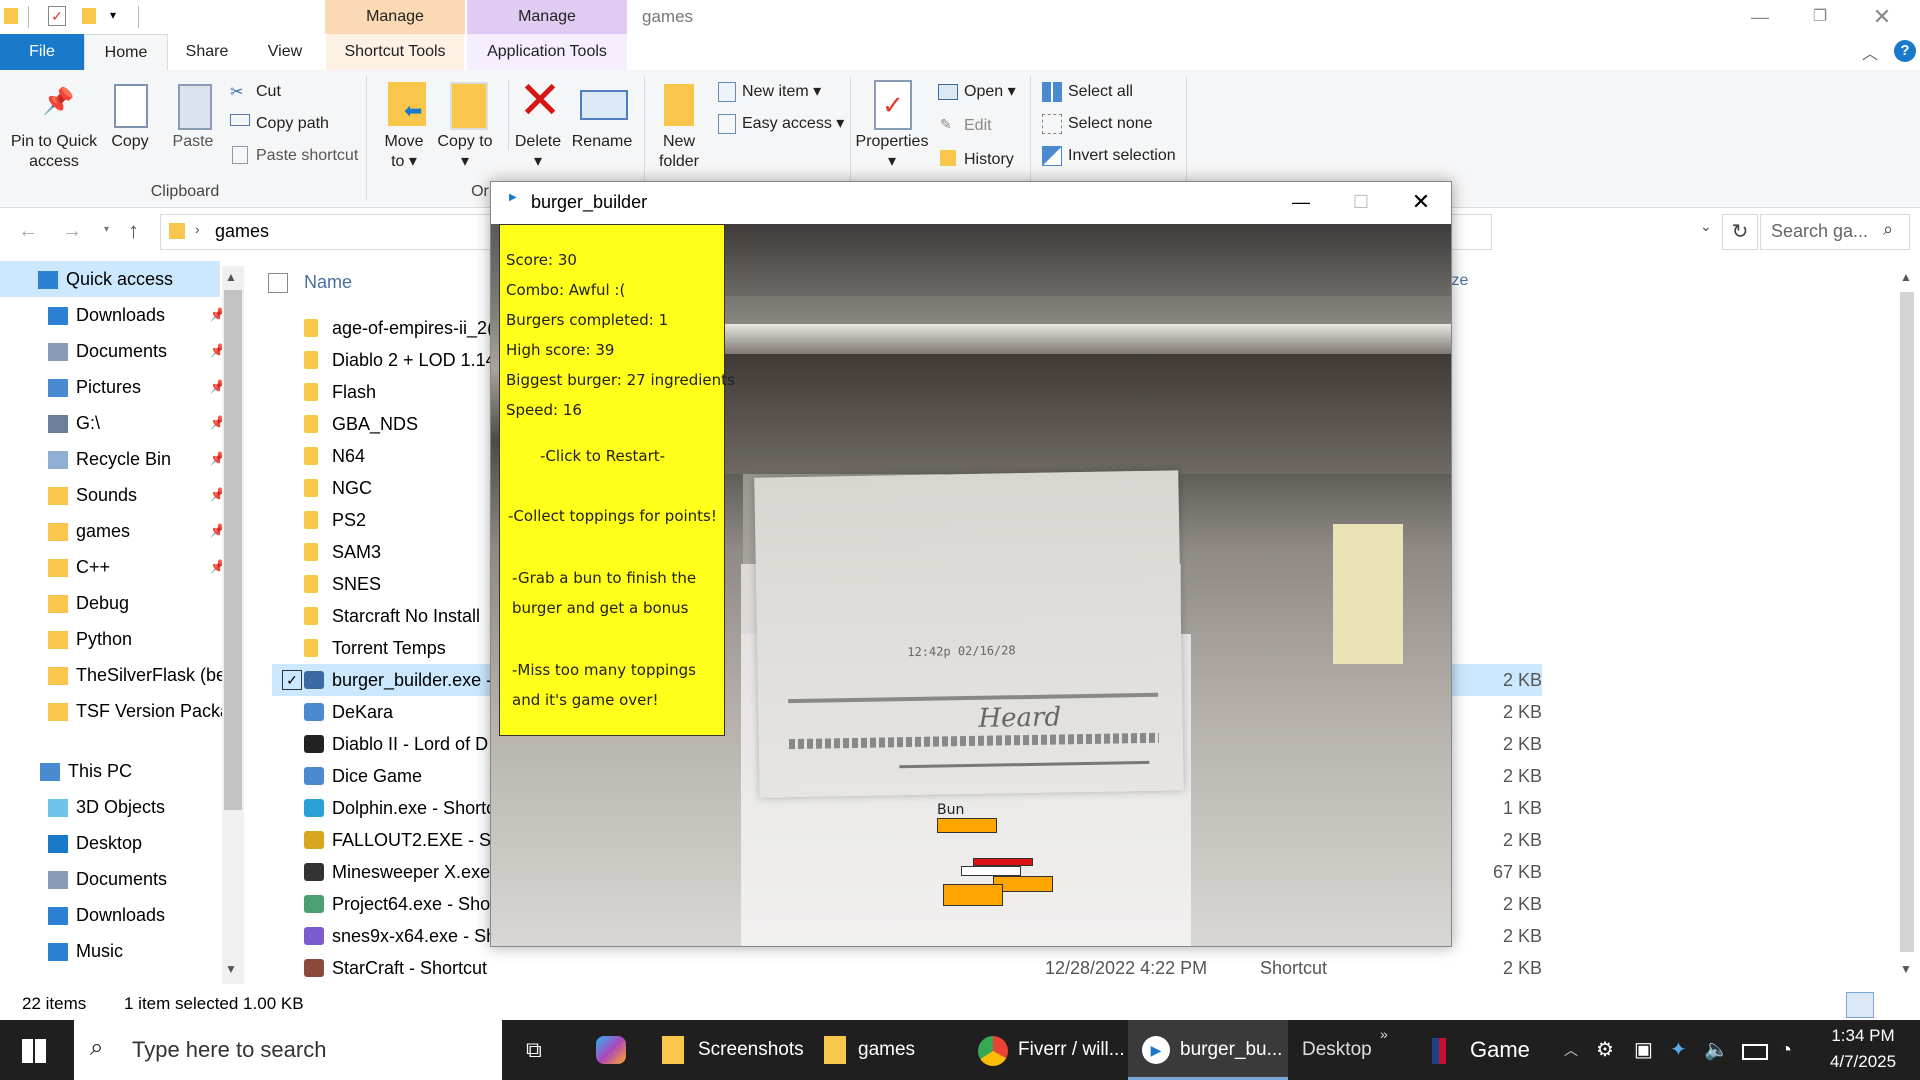 The image size is (1920, 1080). Describe the element at coordinates (34, 1051) in the screenshot. I see `windows-start-icon` at that location.